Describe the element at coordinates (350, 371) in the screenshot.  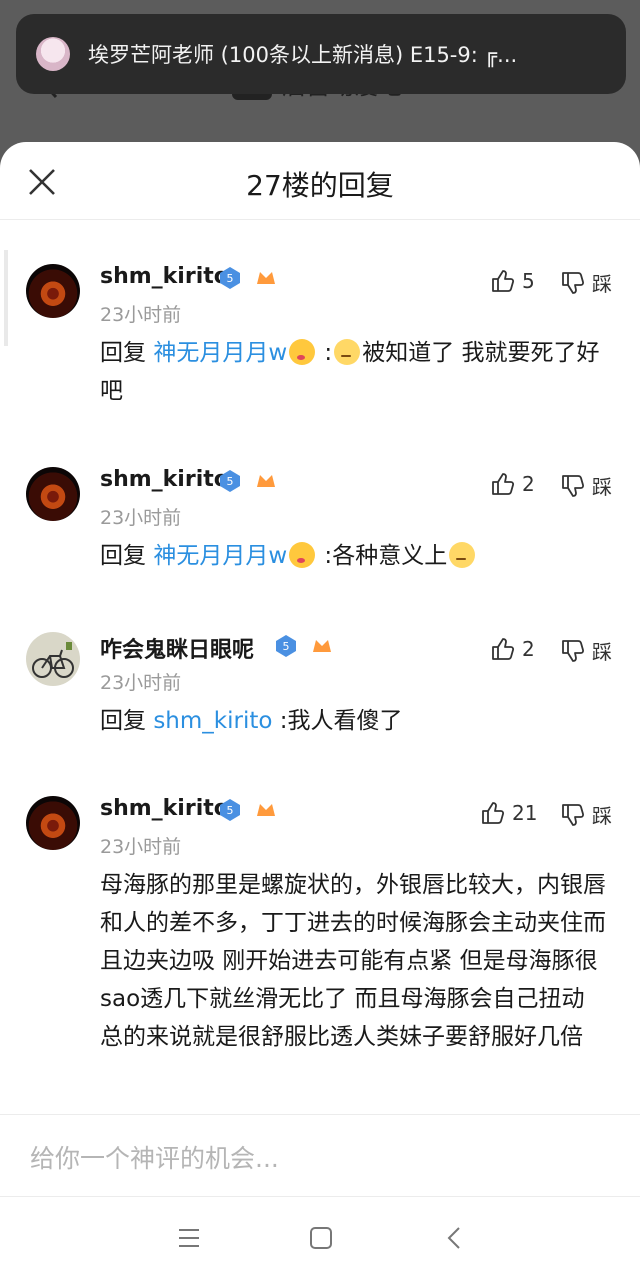
I see `reply-content: 回复 神无月月月w : 被知道了 我就要死了好吧` at that location.